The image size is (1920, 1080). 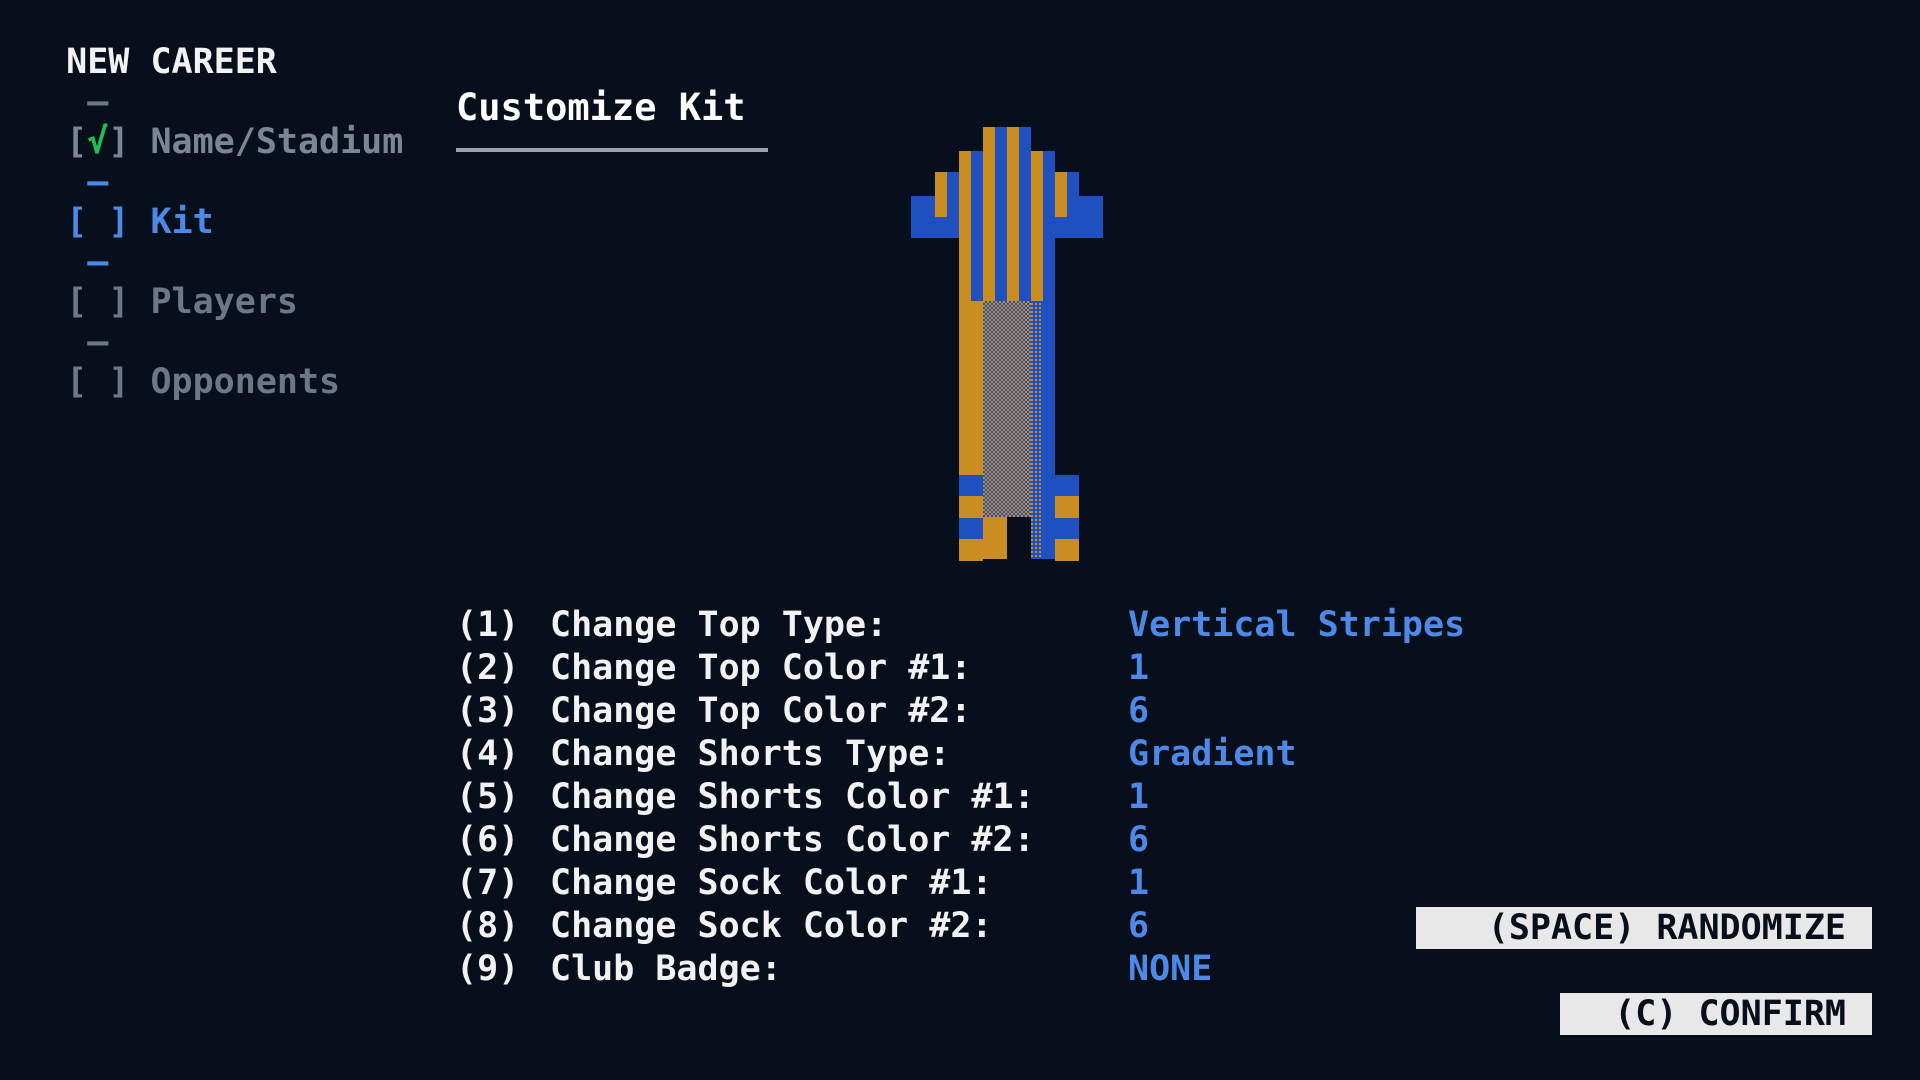 What do you see at coordinates (960, 625) in the screenshot?
I see `option-top-type: (1) Change Top Type: Vertical Stripes` at bounding box center [960, 625].